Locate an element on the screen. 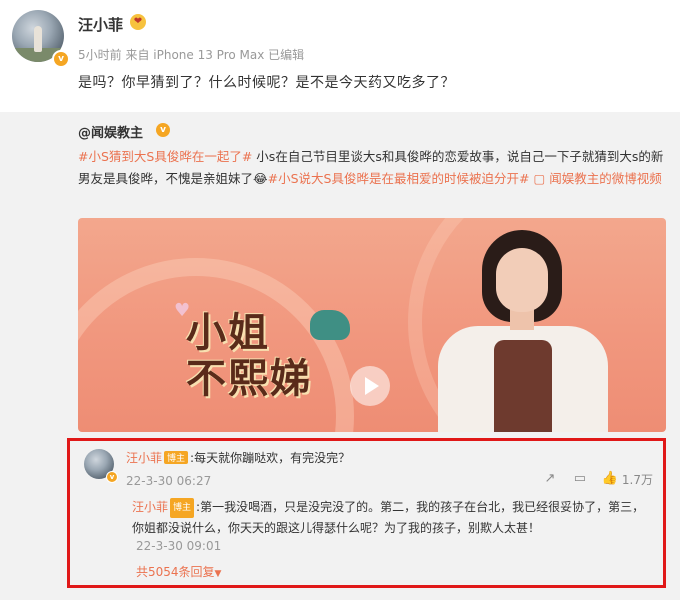 Image resolution: width=680 pixels, height=600 pixels. reply-username: 汪小菲 is located at coordinates (150, 507).